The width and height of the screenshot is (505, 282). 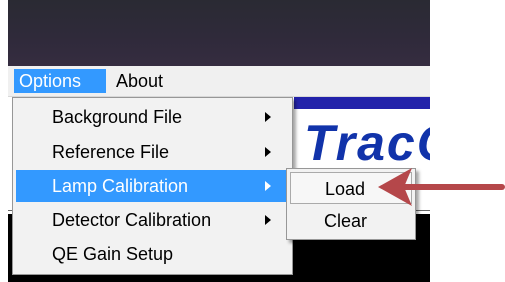 I want to click on menu-item-label: Lamp Calibration, so click(x=120, y=186).